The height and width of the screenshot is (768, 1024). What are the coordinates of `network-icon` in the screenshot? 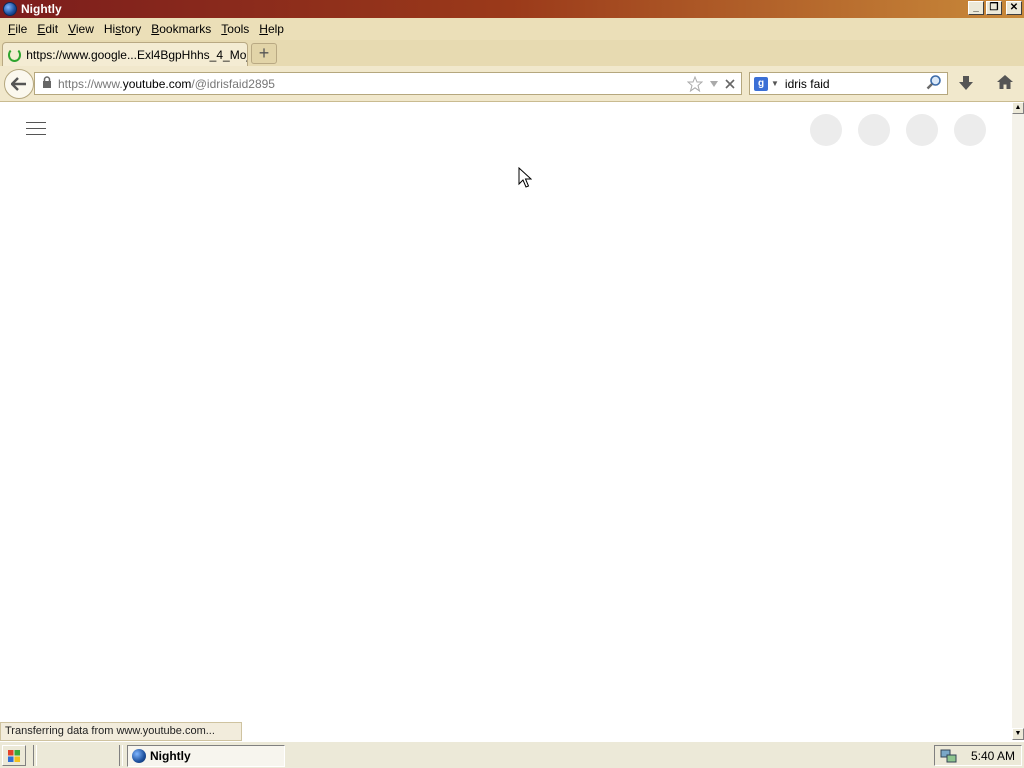 It's located at (949, 756).